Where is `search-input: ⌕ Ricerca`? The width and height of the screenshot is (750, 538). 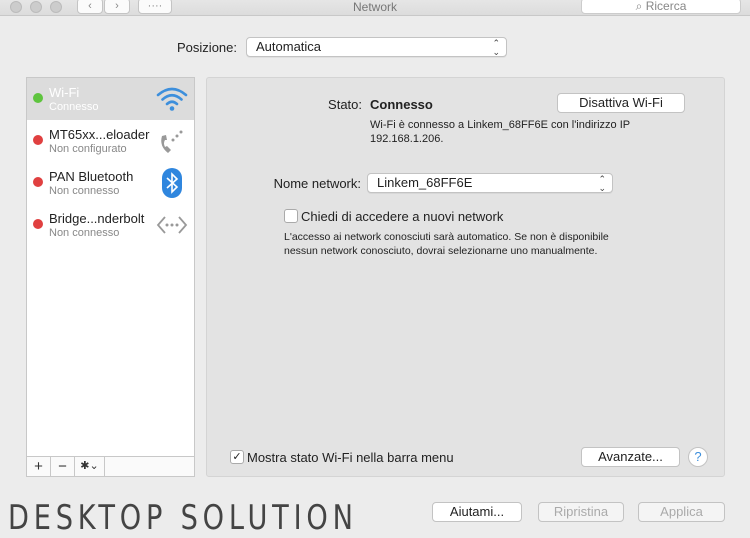
search-input: ⌕ Ricerca is located at coordinates (661, 7).